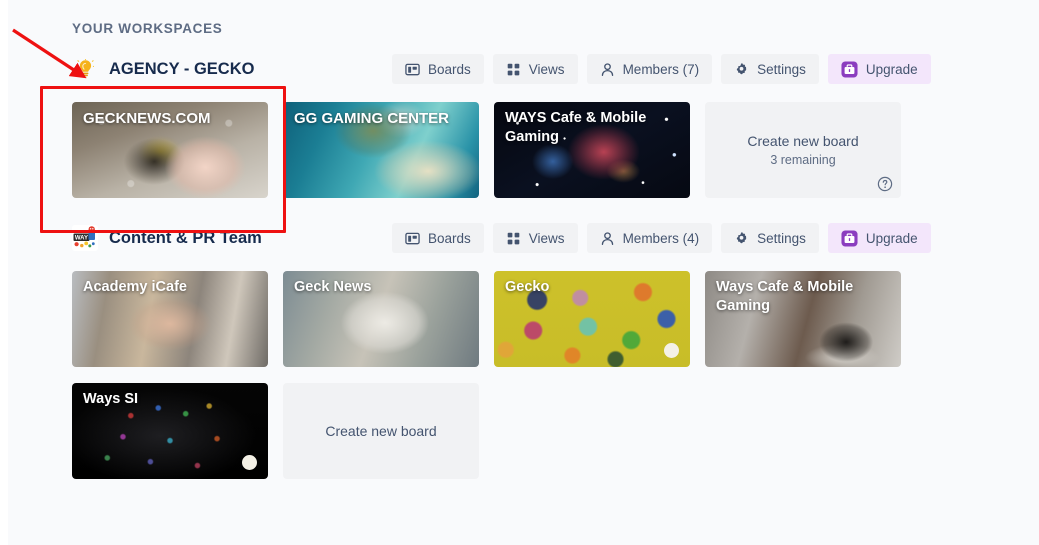  What do you see at coordinates (803, 319) in the screenshot?
I see `board-tile: Ways Cafe & Mobile Gaming` at bounding box center [803, 319].